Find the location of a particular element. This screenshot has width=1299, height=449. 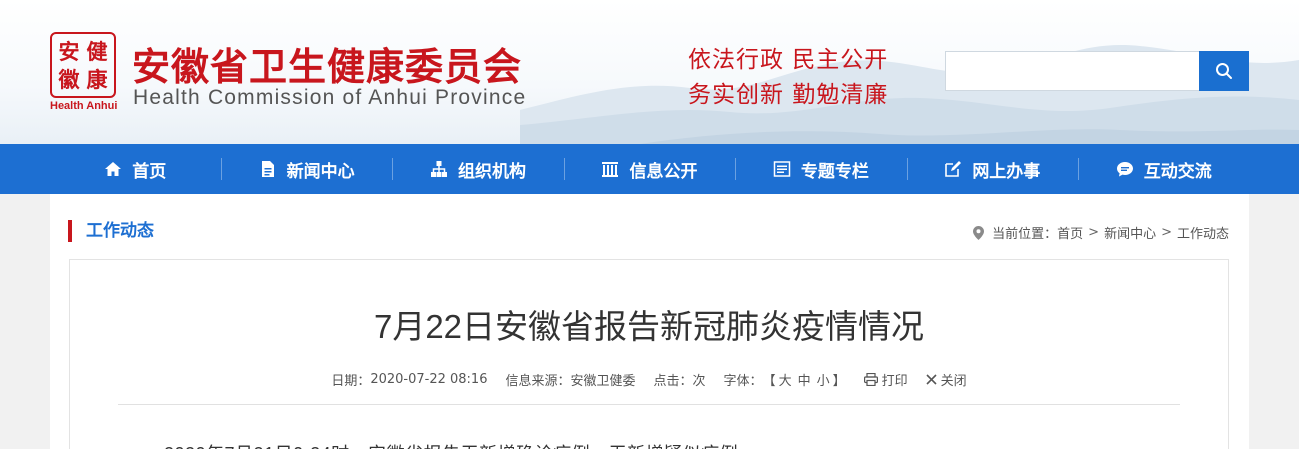

meta-date-label: 日期： is located at coordinates (351, 381).